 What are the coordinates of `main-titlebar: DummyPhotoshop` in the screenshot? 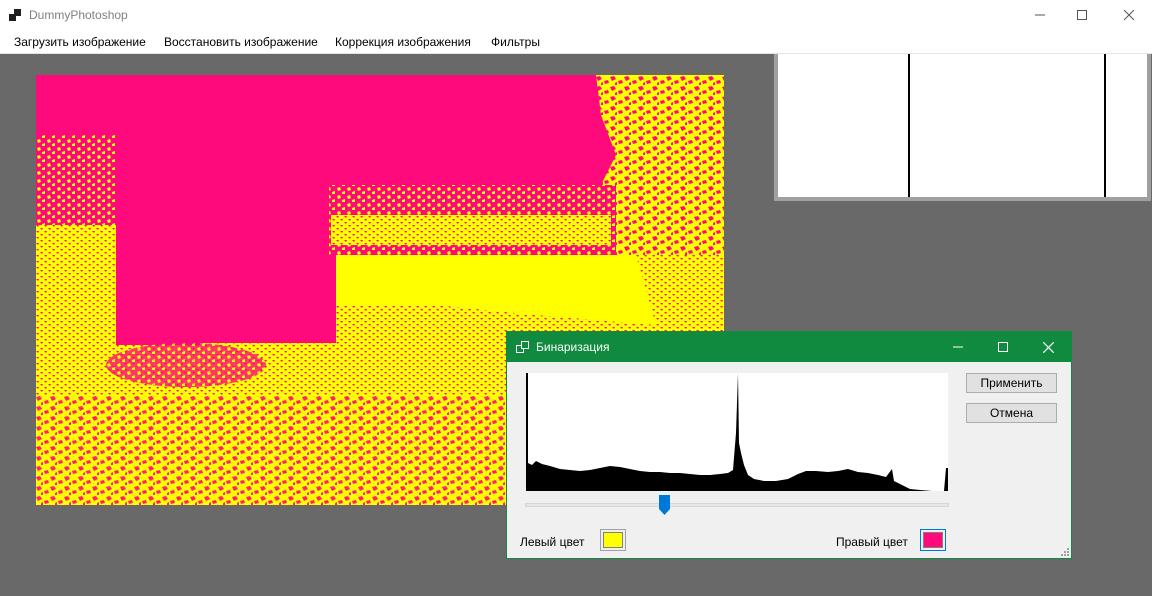 It's located at (577, 15).